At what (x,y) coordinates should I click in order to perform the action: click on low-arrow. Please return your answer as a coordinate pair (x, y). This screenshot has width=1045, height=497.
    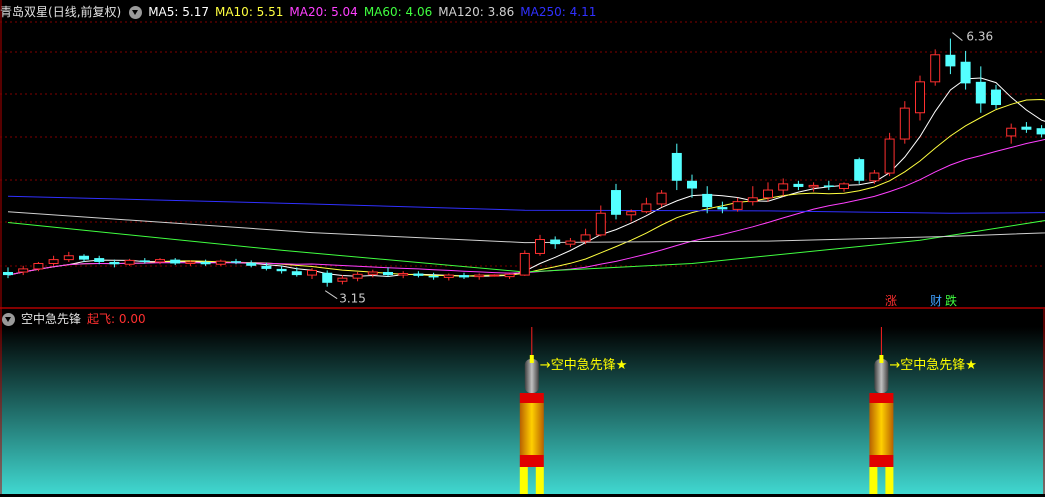
    Looking at the image, I should click on (331, 295).